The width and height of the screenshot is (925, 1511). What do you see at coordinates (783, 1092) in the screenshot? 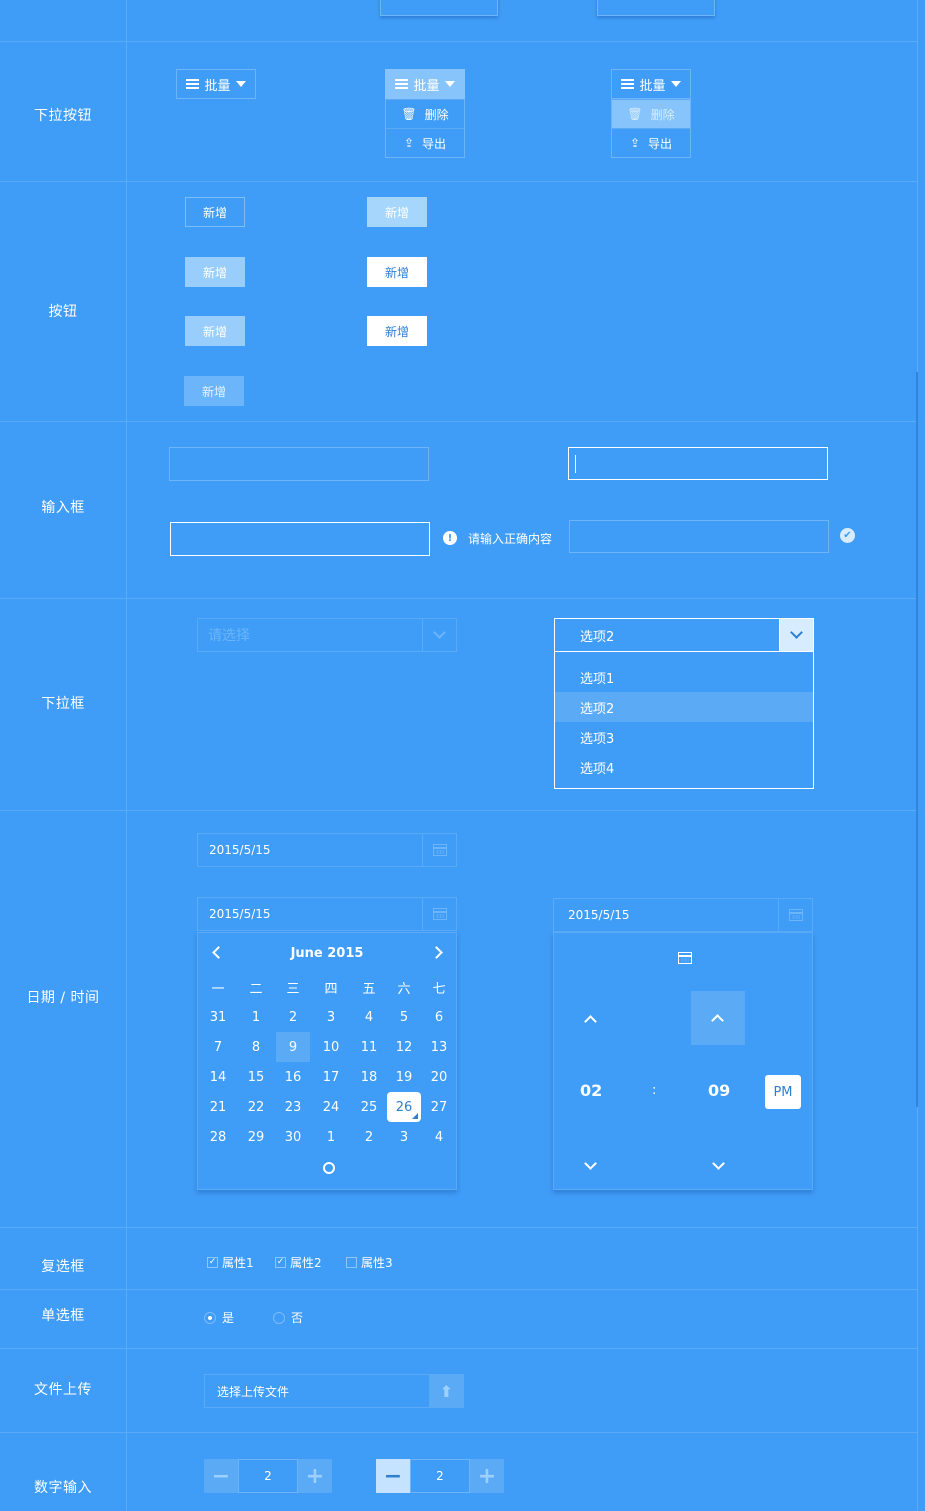
I see `period-toggle: PM` at bounding box center [783, 1092].